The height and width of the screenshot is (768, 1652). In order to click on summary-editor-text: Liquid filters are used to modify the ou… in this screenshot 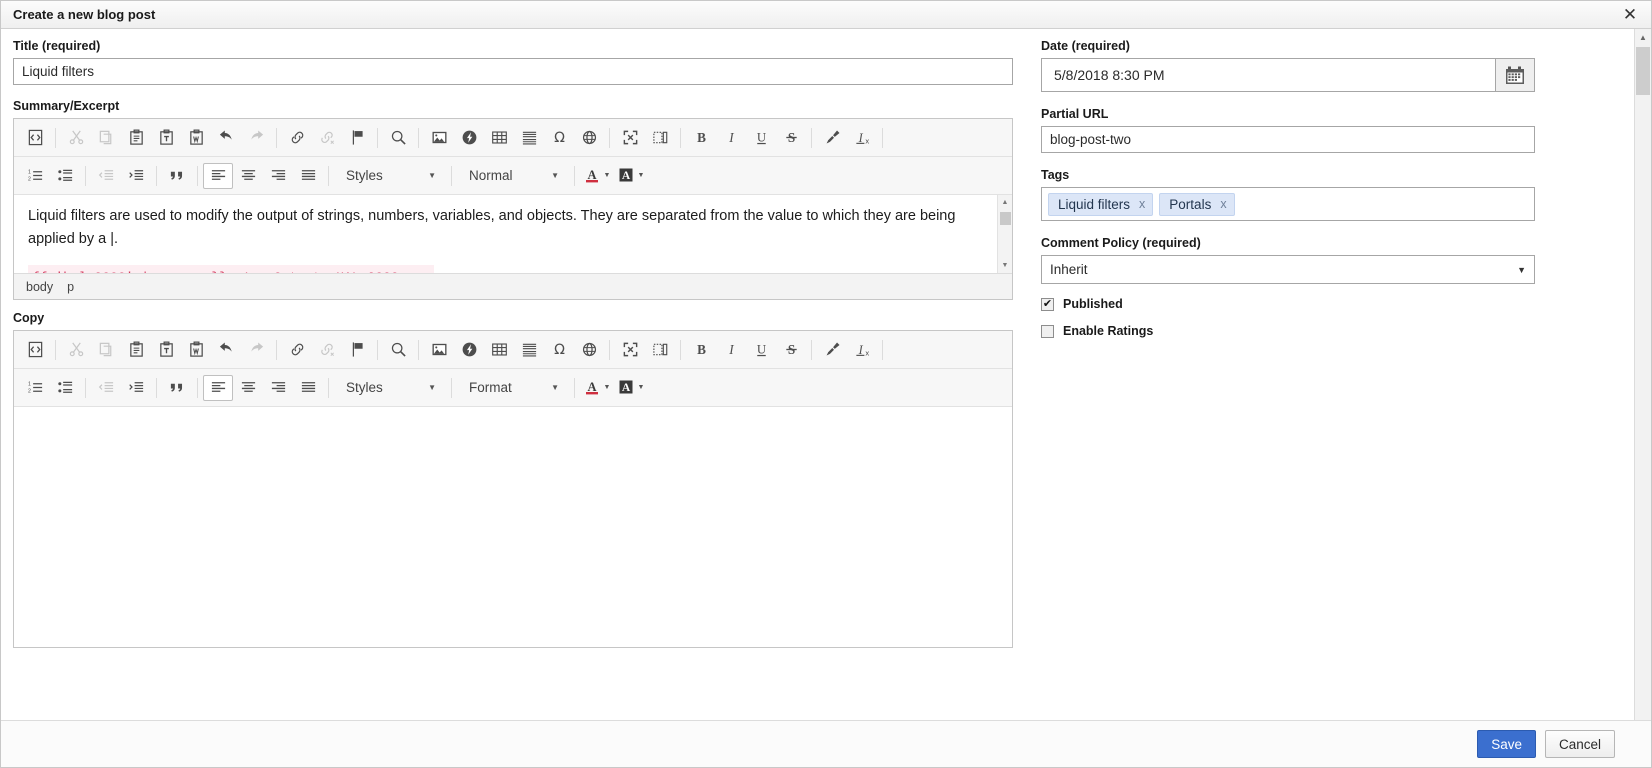, I will do `click(513, 234)`.